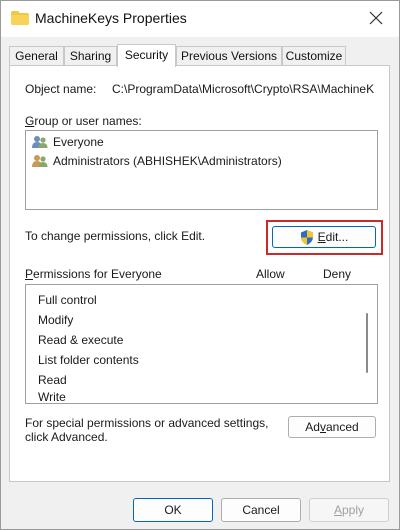  I want to click on cancel-button: Cancel, so click(261, 510).